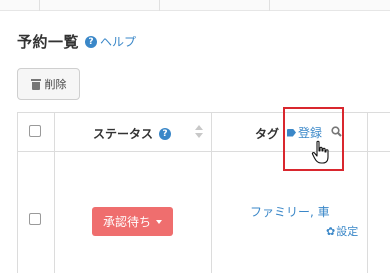  What do you see at coordinates (35, 219) in the screenshot?
I see `row-checkbox` at bounding box center [35, 219].